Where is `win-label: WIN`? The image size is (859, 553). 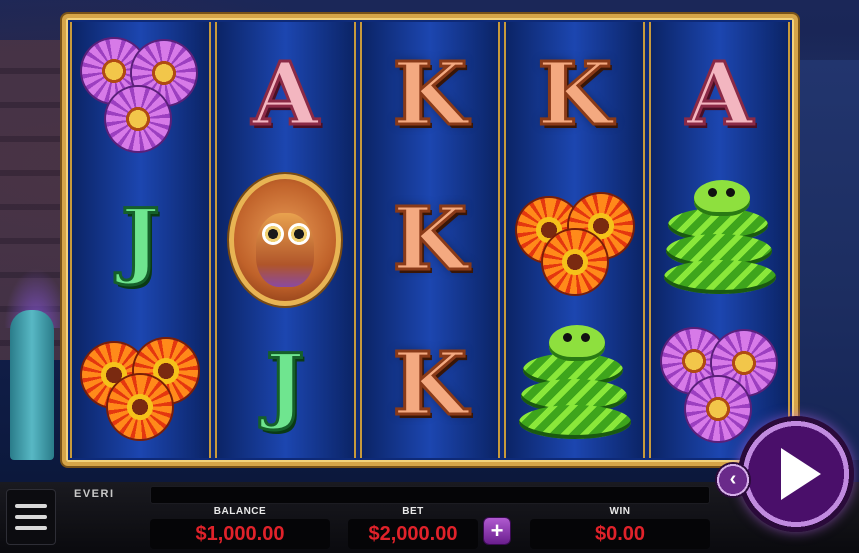 win-label: WIN is located at coordinates (620, 511).